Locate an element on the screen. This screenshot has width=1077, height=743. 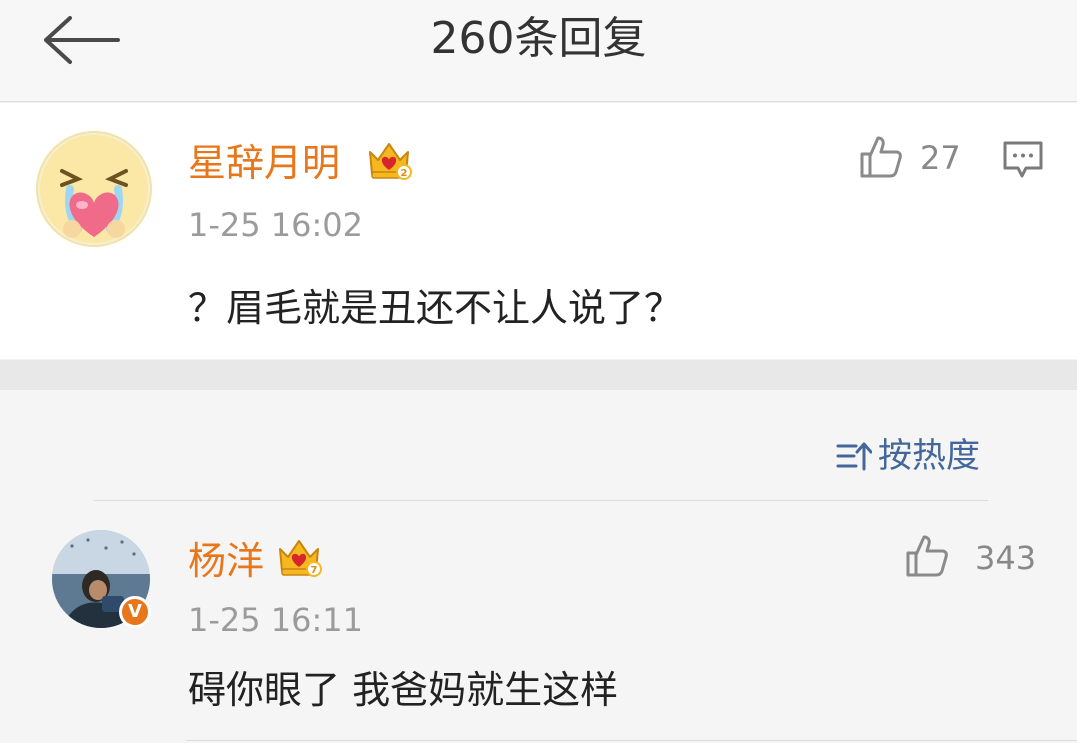
crying-emoji-avatar-icon is located at coordinates (94, 189).